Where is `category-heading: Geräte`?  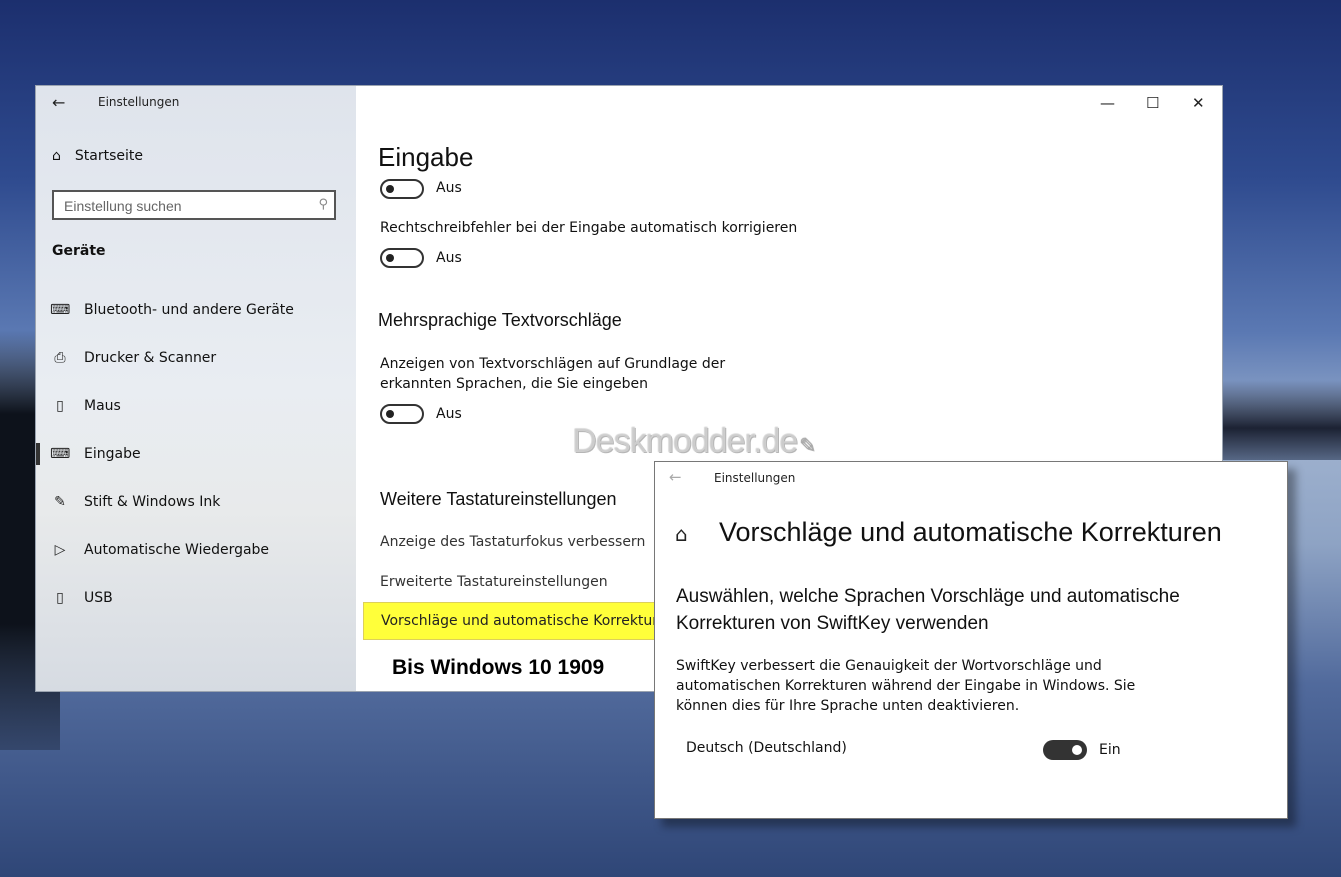
category-heading: Geräte is located at coordinates (79, 251).